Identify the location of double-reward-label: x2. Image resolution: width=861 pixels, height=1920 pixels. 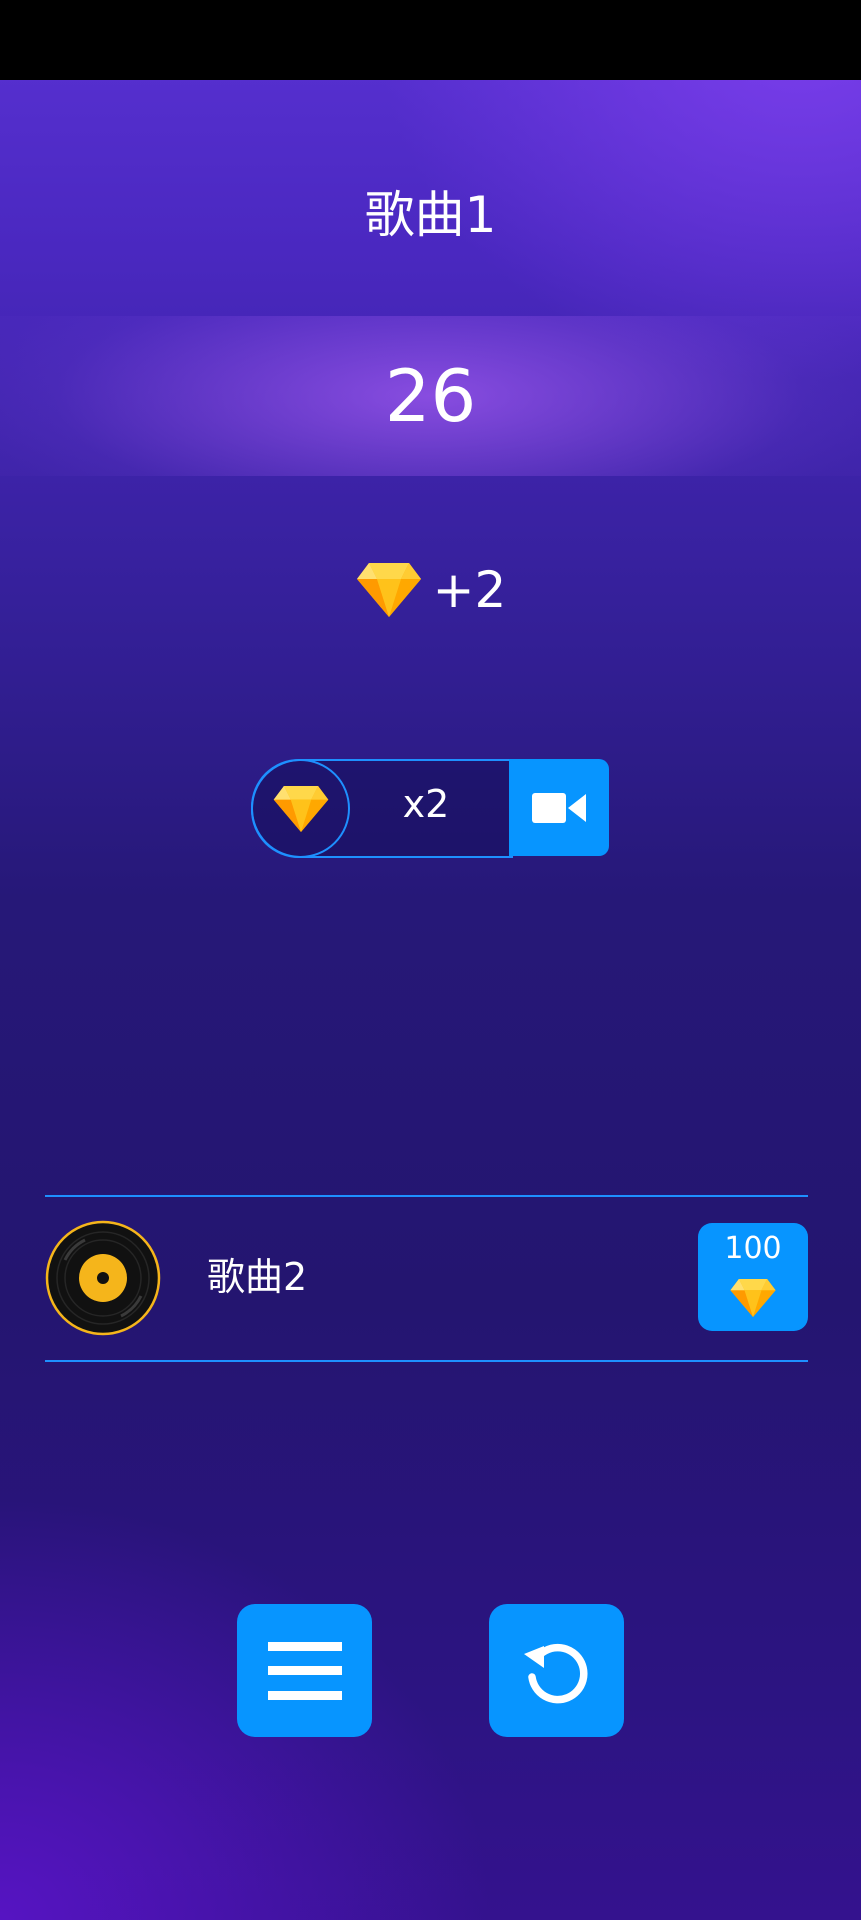
(426, 804).